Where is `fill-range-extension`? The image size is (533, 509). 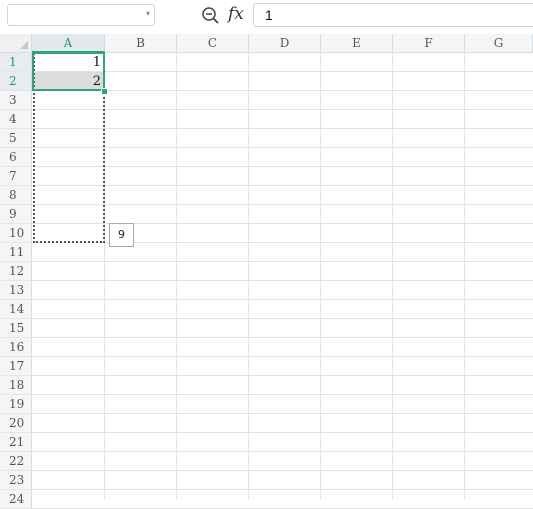 fill-range-extension is located at coordinates (69, 166).